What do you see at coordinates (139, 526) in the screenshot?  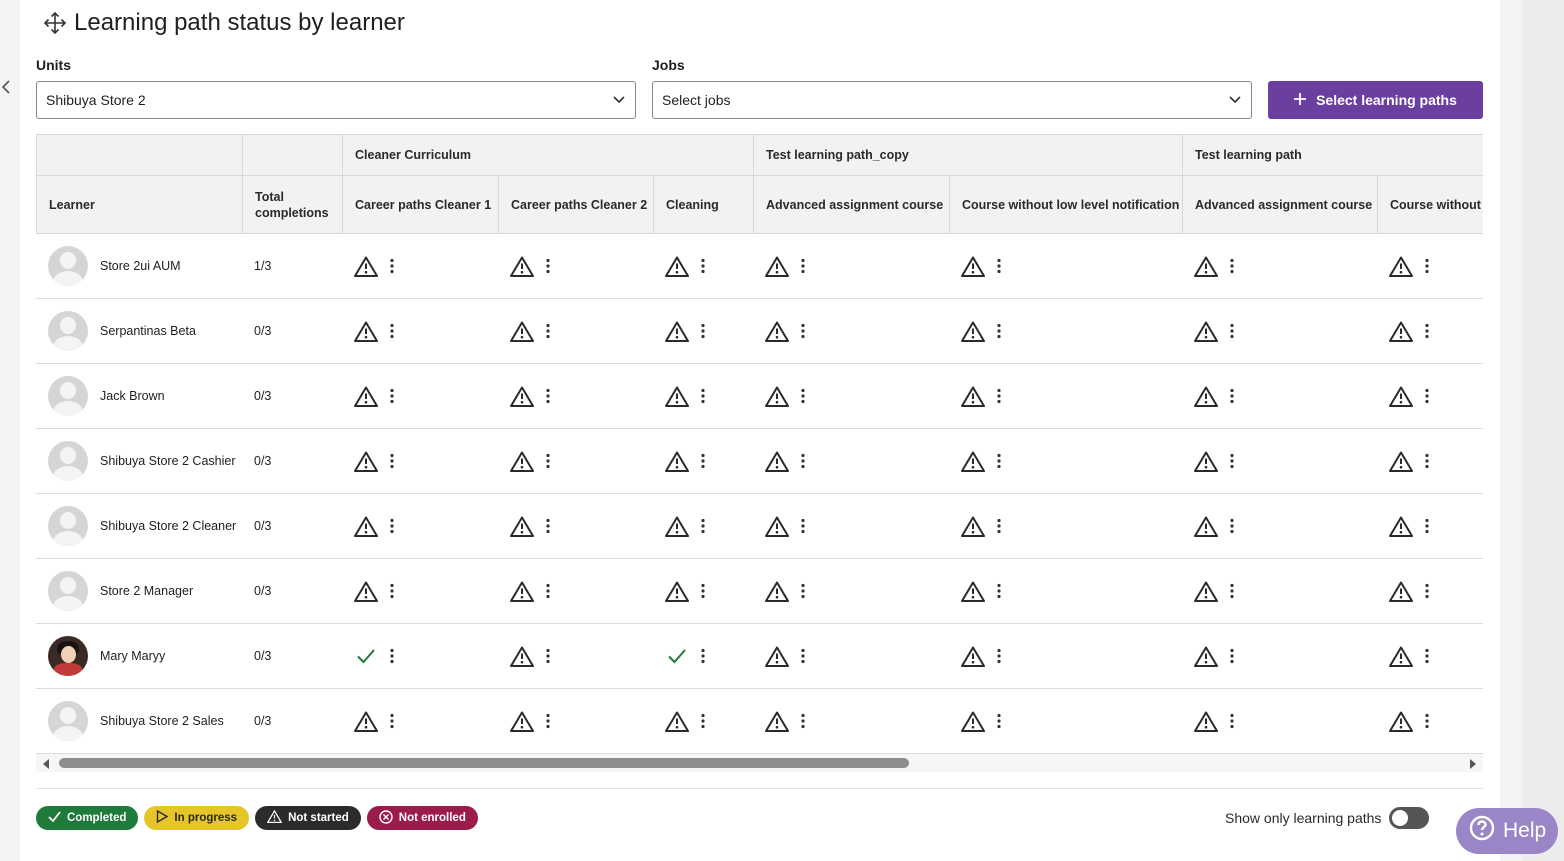 I see `learner-cell: Shibuya Store 2 Cleaner` at bounding box center [139, 526].